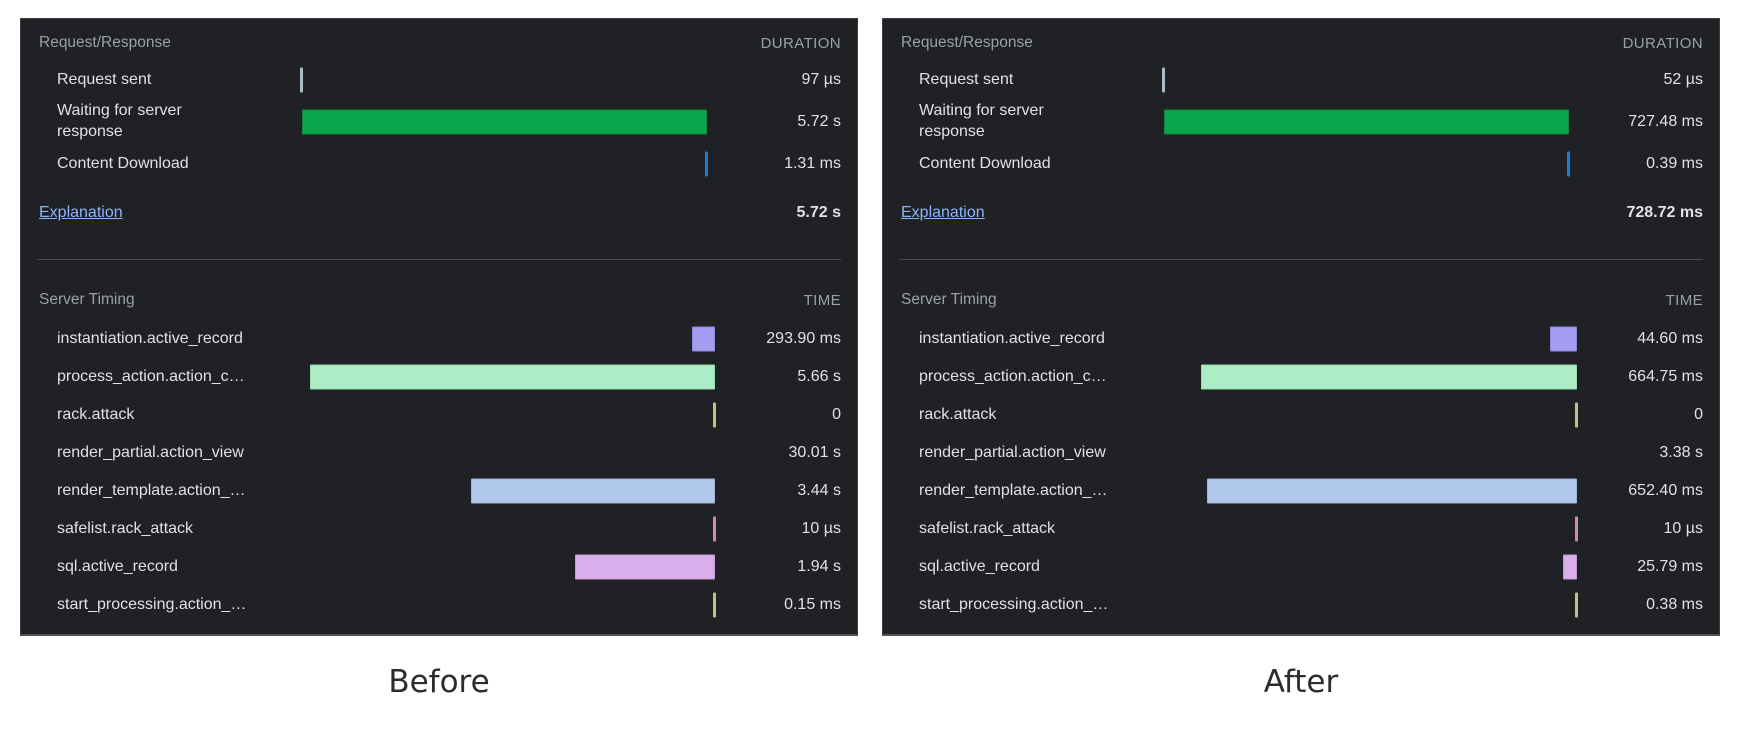 The image size is (1741, 746). I want to click on timing-row: render_partial.action_view 3.38 s, so click(1301, 453).